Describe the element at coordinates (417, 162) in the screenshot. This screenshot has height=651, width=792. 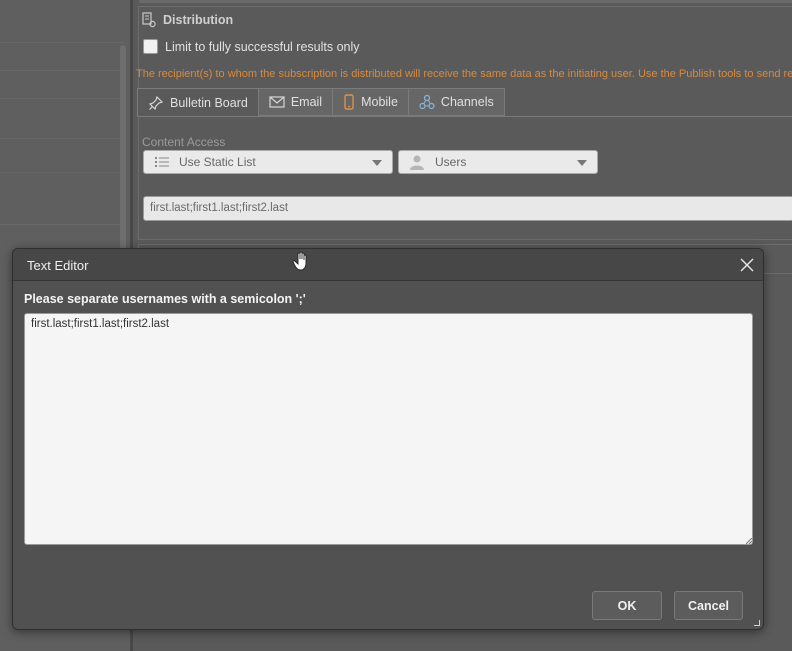
I see `user-icon` at that location.